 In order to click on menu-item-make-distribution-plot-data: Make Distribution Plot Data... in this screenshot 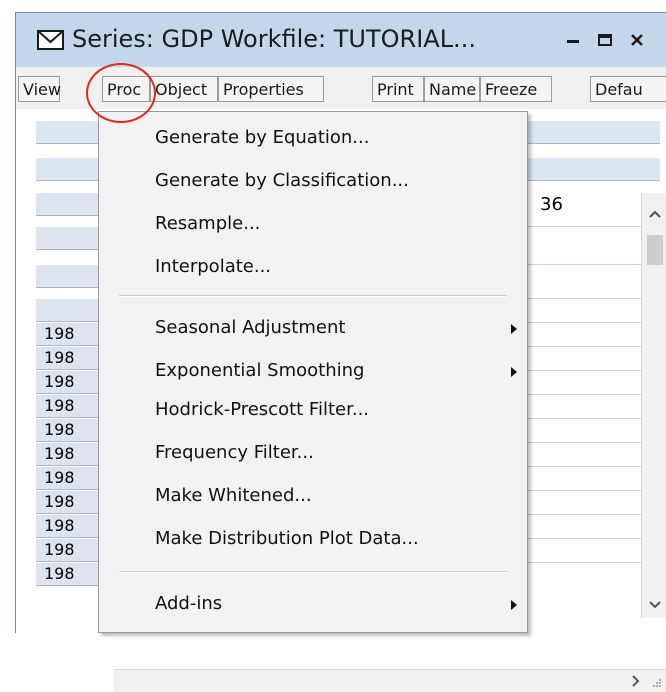, I will do `click(313, 539)`.